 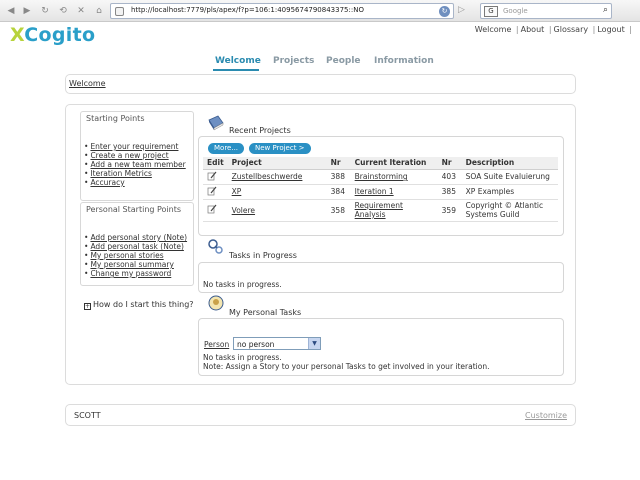 What do you see at coordinates (449, 177) in the screenshot?
I see `iter-nr-cell: 403` at bounding box center [449, 177].